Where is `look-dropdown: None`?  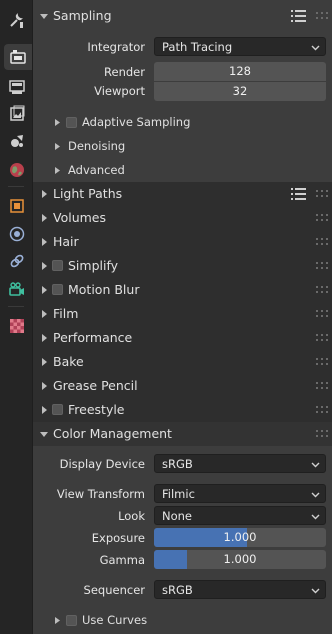
look-dropdown: None is located at coordinates (240, 515).